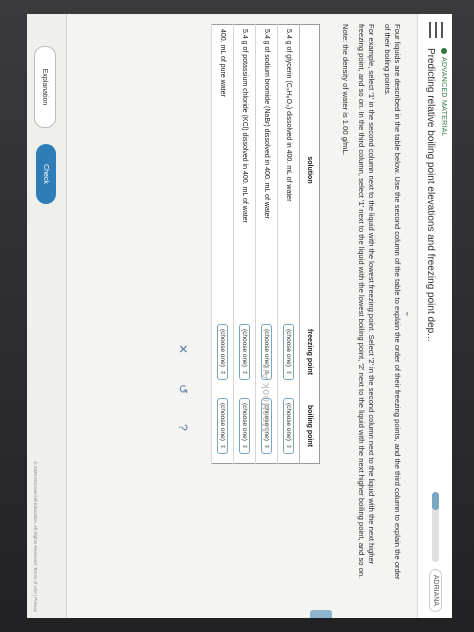 Image resolution: width=474 pixels, height=632 pixels. I want to click on clear-icon: ✕, so click(183, 349).